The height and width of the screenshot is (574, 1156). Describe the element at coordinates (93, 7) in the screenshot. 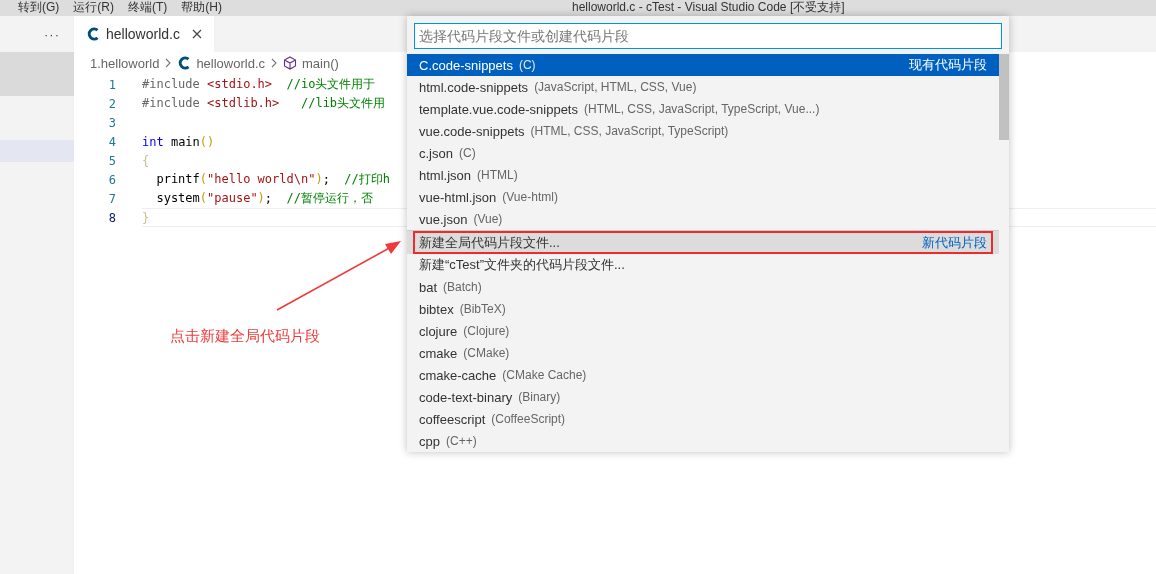

I see `menu-item: 运行(R)` at that location.